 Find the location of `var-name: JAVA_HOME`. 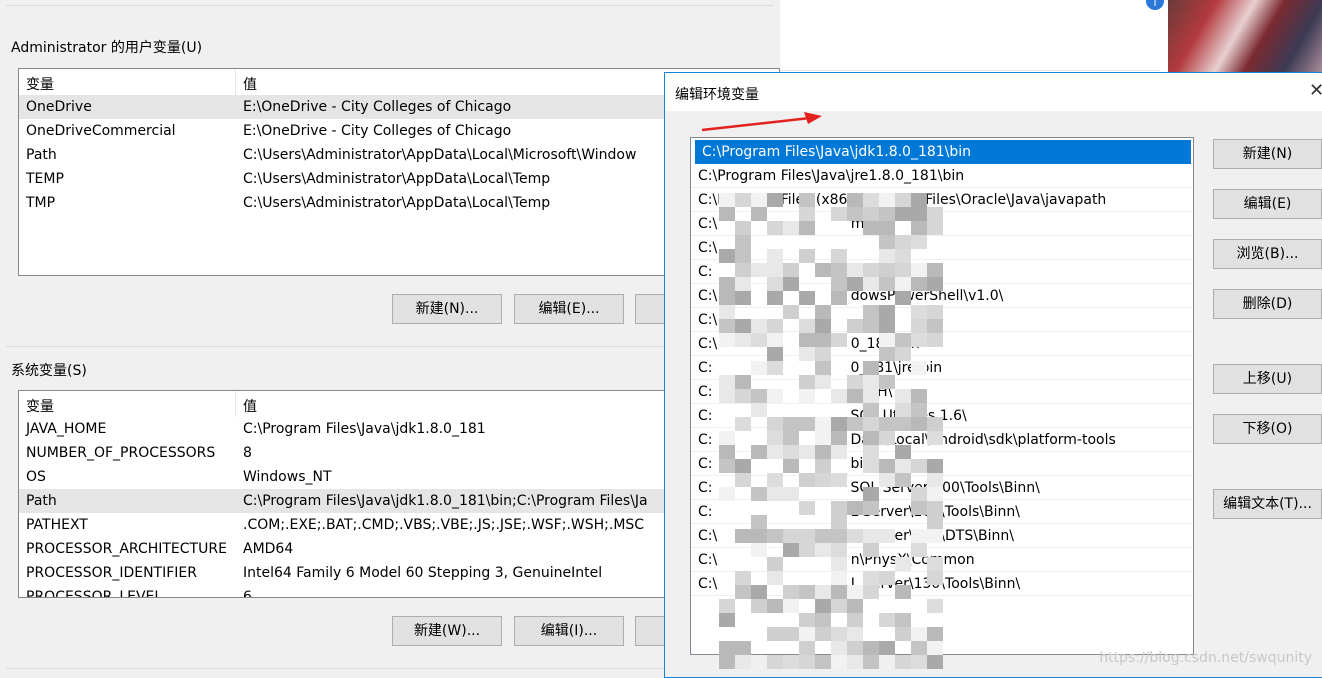

var-name: JAVA_HOME is located at coordinates (66, 429).